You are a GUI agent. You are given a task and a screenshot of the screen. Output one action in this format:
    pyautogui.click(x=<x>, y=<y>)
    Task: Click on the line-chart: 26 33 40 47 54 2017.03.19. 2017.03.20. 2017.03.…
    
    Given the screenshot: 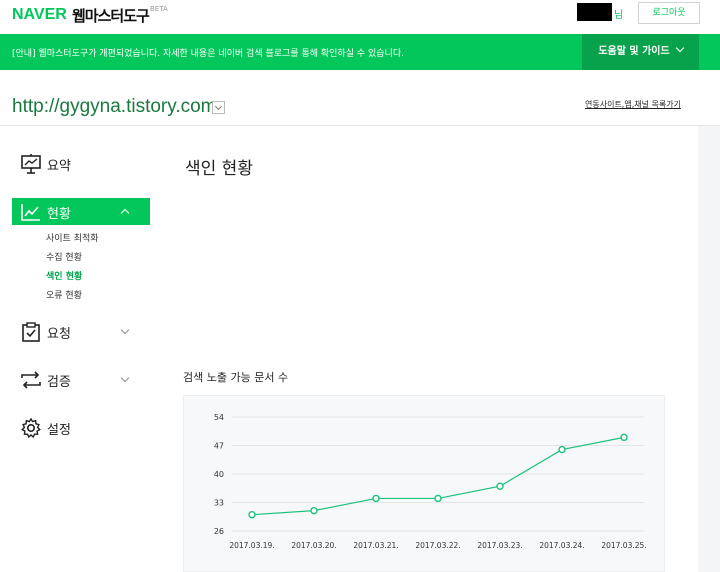 What is the action you would take?
    pyautogui.click(x=430, y=481)
    